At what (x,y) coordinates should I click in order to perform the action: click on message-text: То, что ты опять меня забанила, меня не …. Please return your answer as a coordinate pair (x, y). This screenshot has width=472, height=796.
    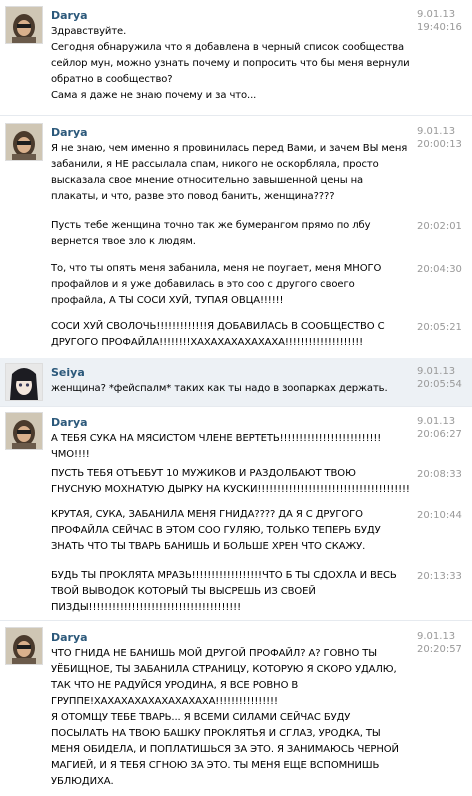
    Looking at the image, I should click on (216, 284).